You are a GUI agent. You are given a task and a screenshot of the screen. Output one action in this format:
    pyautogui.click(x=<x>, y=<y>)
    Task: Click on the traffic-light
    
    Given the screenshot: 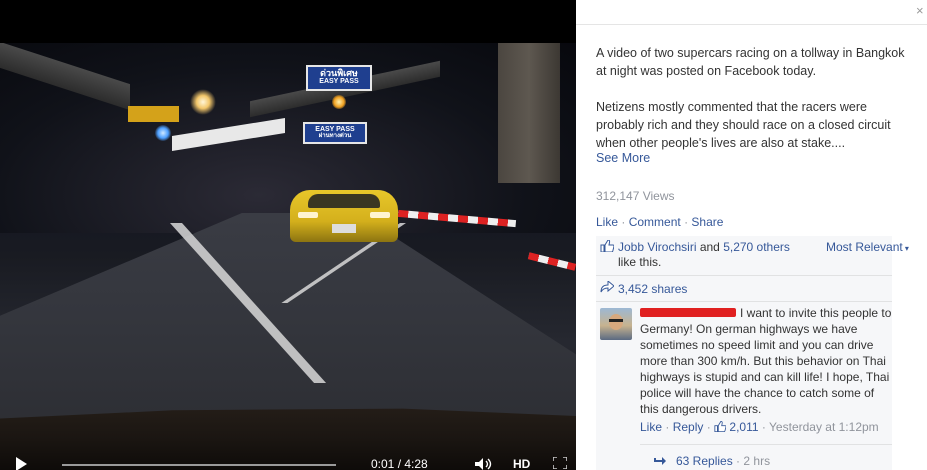 What is the action you would take?
    pyautogui.click(x=339, y=102)
    